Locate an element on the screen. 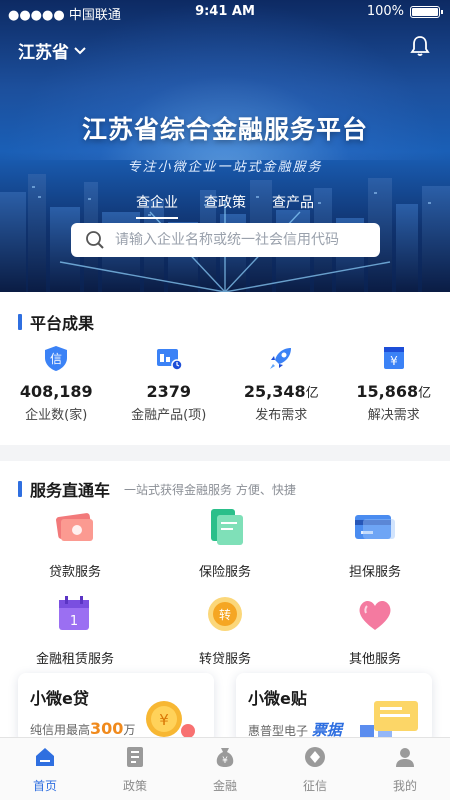 The height and width of the screenshot is (800, 450). battery-icon is located at coordinates (426, 12).